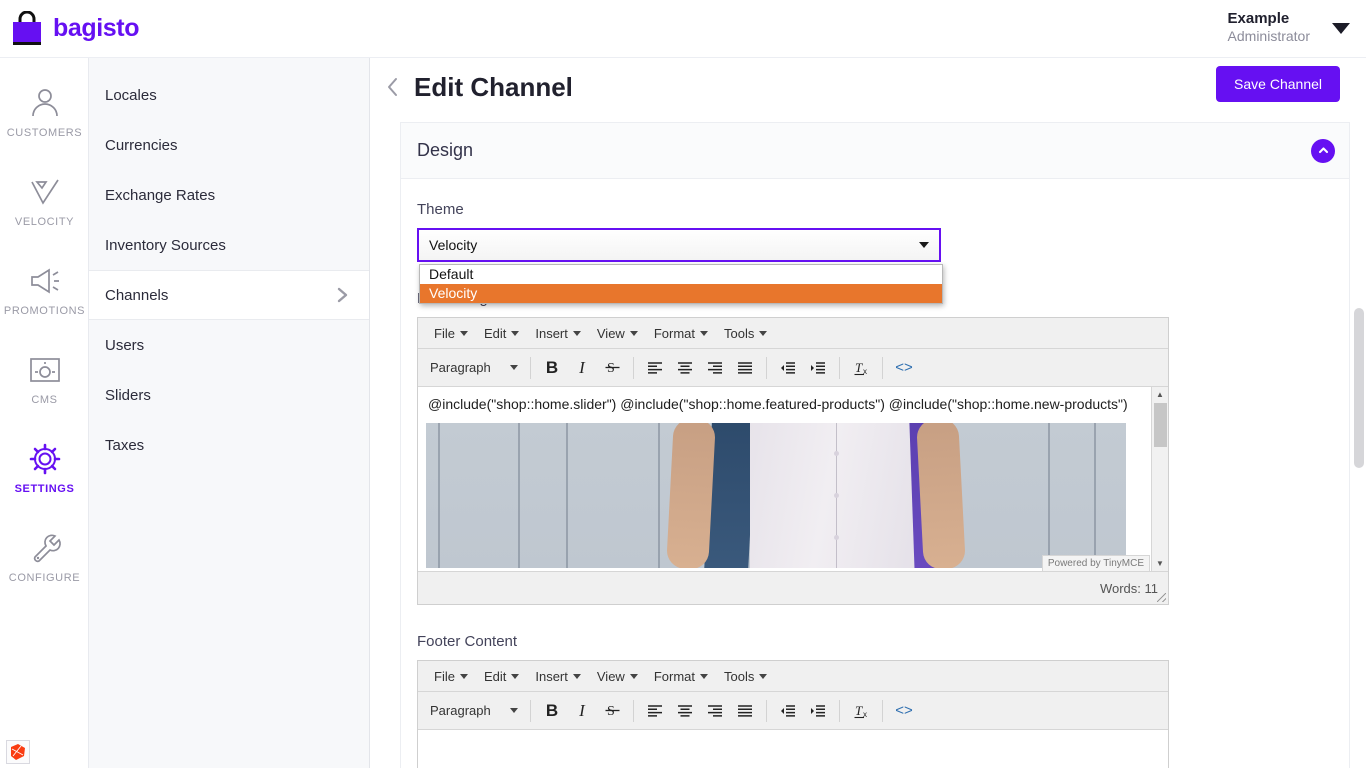 Image resolution: width=1366 pixels, height=768 pixels. Describe the element at coordinates (44, 112) in the screenshot. I see `sidebar-item-customers: Customers` at that location.